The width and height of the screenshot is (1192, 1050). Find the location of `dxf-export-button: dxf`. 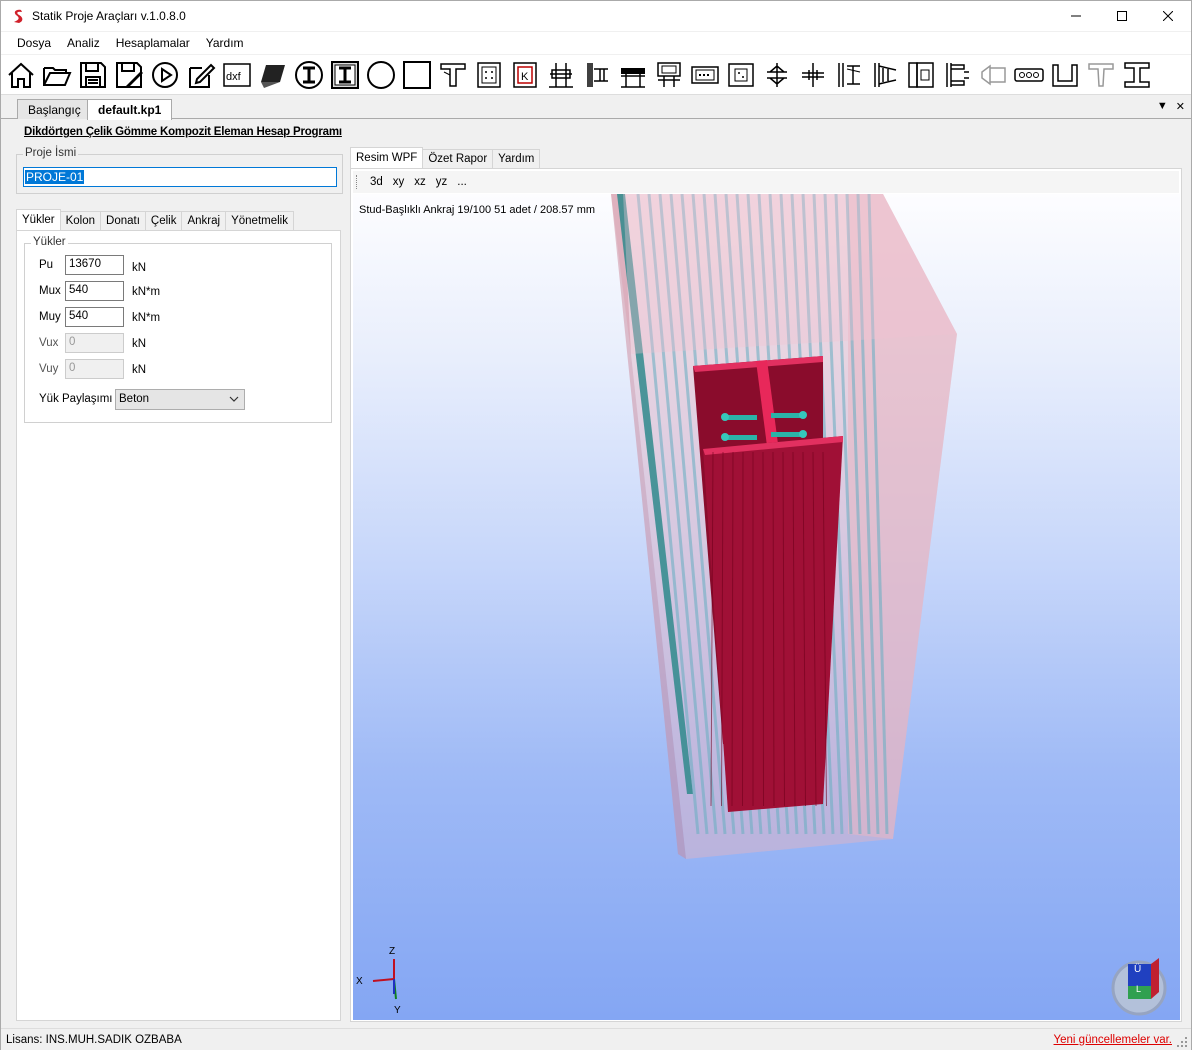

dxf-export-button: dxf is located at coordinates (237, 75).